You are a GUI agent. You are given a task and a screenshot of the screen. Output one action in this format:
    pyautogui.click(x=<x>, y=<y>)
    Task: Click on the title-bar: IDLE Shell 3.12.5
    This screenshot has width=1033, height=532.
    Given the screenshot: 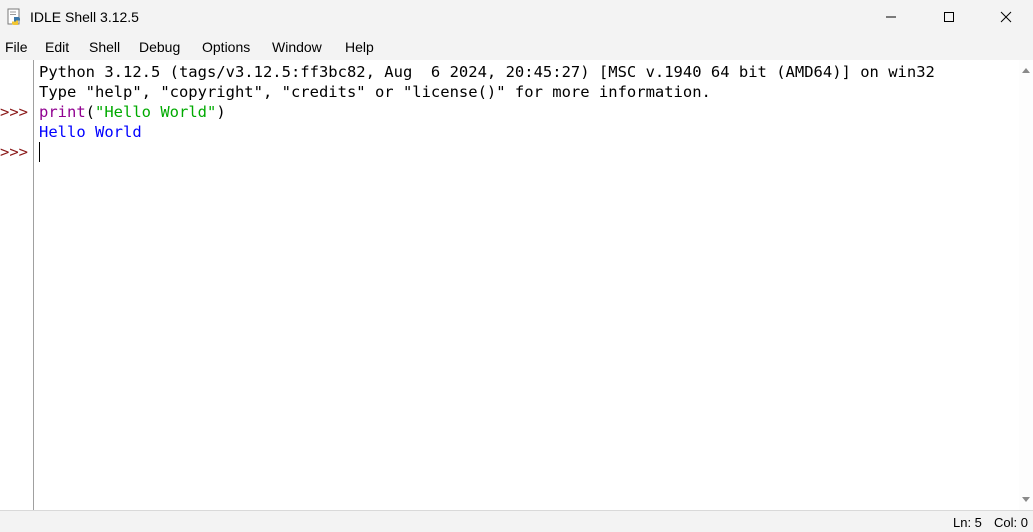 What is the action you would take?
    pyautogui.click(x=516, y=17)
    